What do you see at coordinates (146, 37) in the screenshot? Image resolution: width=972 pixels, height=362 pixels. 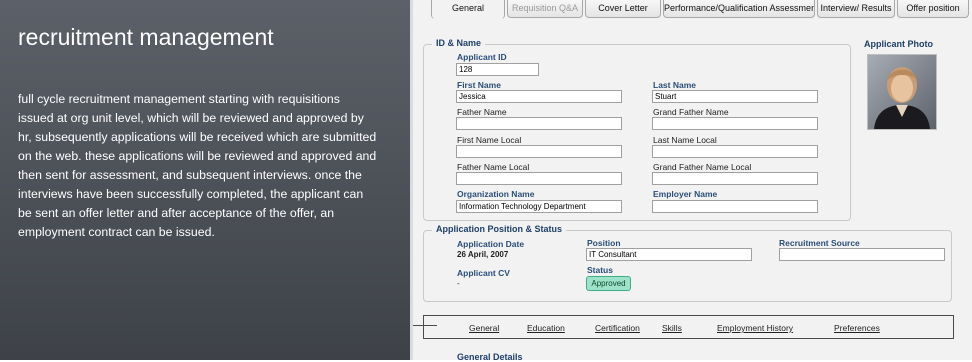 I see `promo-title: recruitment management` at bounding box center [146, 37].